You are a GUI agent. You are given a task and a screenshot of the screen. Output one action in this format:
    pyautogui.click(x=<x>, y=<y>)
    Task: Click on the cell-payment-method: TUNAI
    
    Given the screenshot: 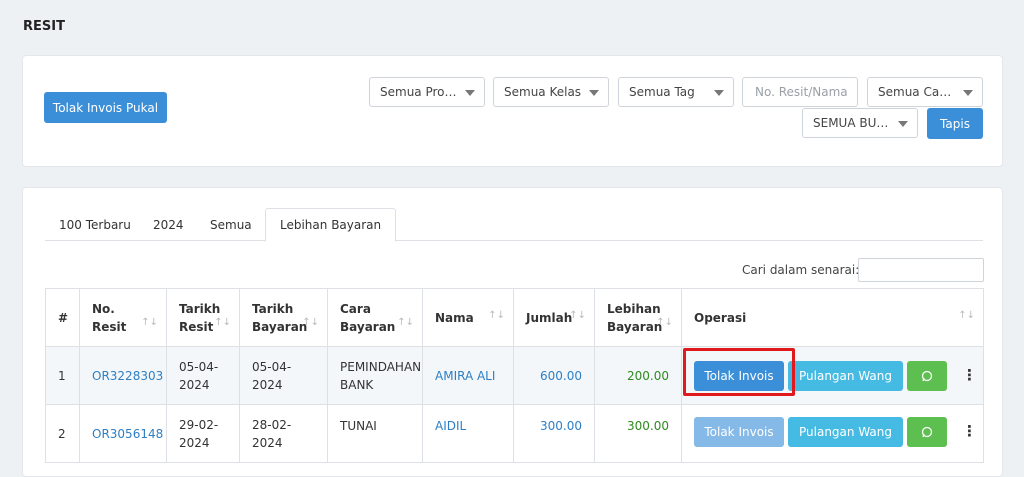 What is the action you would take?
    pyautogui.click(x=375, y=433)
    